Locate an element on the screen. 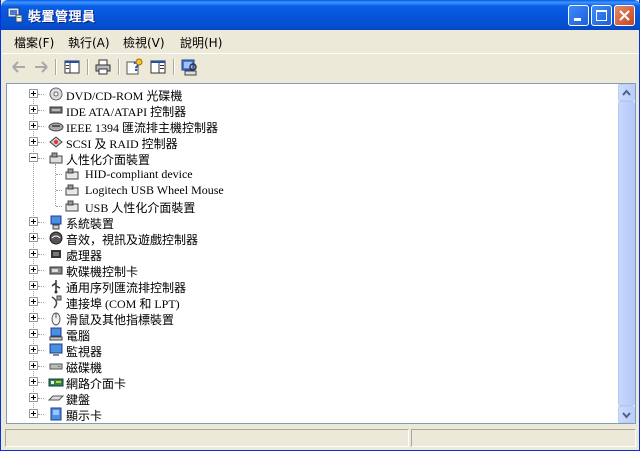 Image resolution: width=640 pixels, height=451 pixels. mouse-icon is located at coordinates (56, 319).